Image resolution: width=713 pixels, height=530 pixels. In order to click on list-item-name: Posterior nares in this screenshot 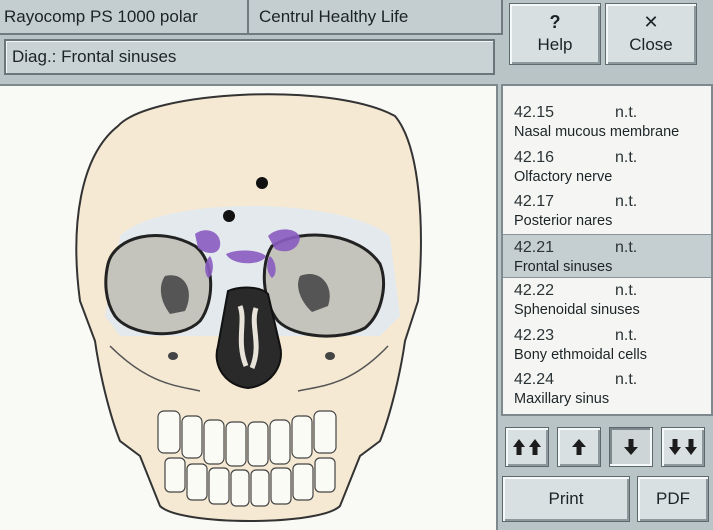, I will do `click(563, 221)`.